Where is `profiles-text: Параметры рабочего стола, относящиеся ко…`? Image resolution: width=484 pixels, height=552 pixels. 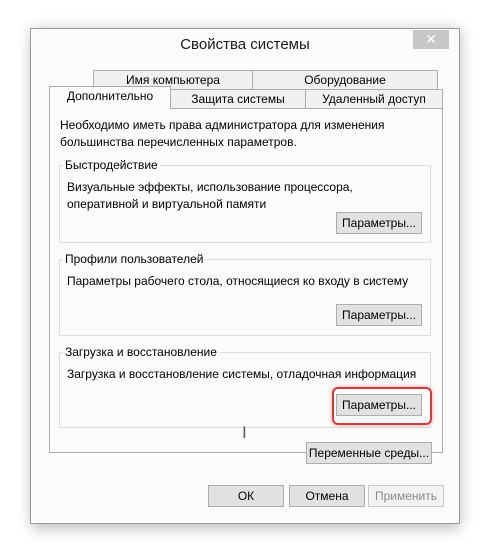 profiles-text: Параметры рабочего стола, относящиеся ко… is located at coordinates (238, 281).